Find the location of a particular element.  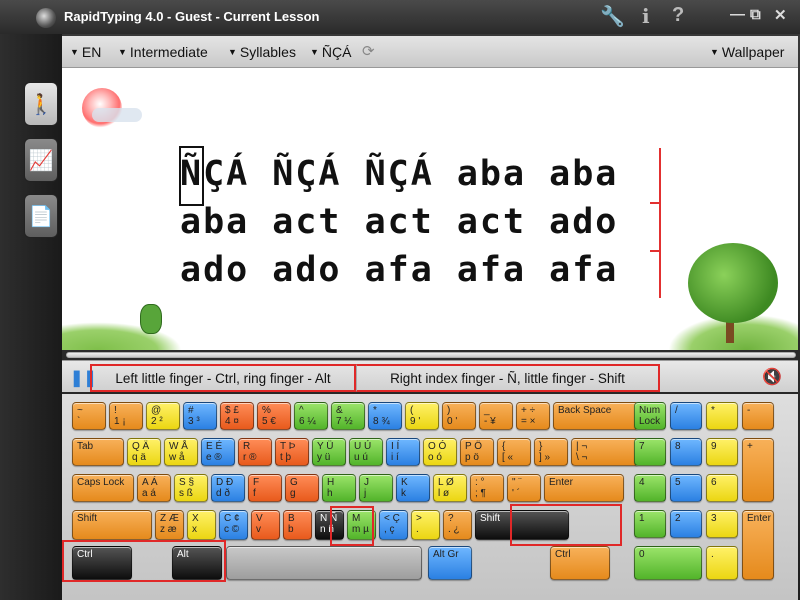

key-w: W Åw å is located at coordinates (181, 452).